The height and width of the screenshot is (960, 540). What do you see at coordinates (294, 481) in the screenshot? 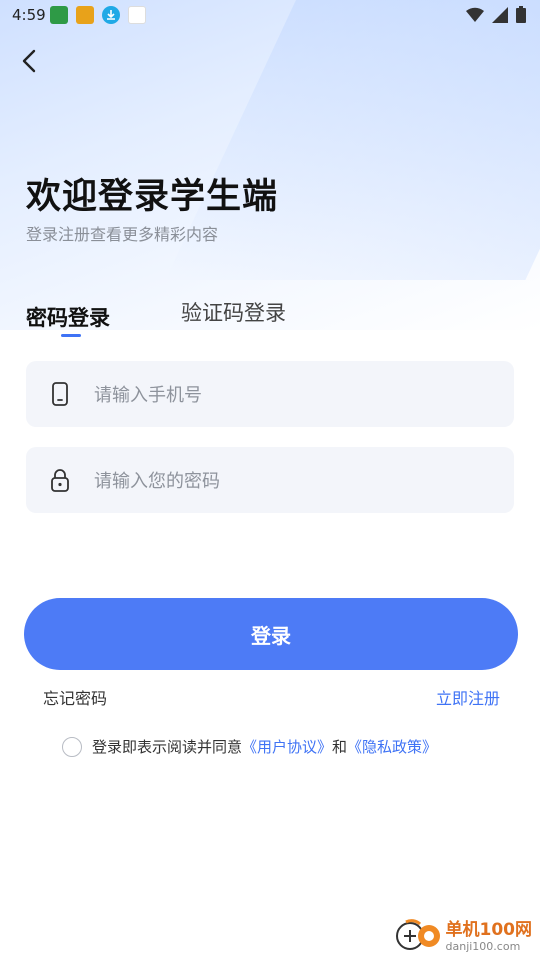
I see `password-input` at bounding box center [294, 481].